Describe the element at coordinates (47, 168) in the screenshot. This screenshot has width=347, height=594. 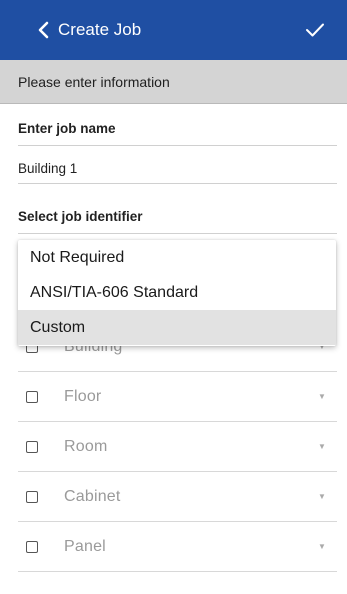
I see `job-name-input: Building 1` at that location.